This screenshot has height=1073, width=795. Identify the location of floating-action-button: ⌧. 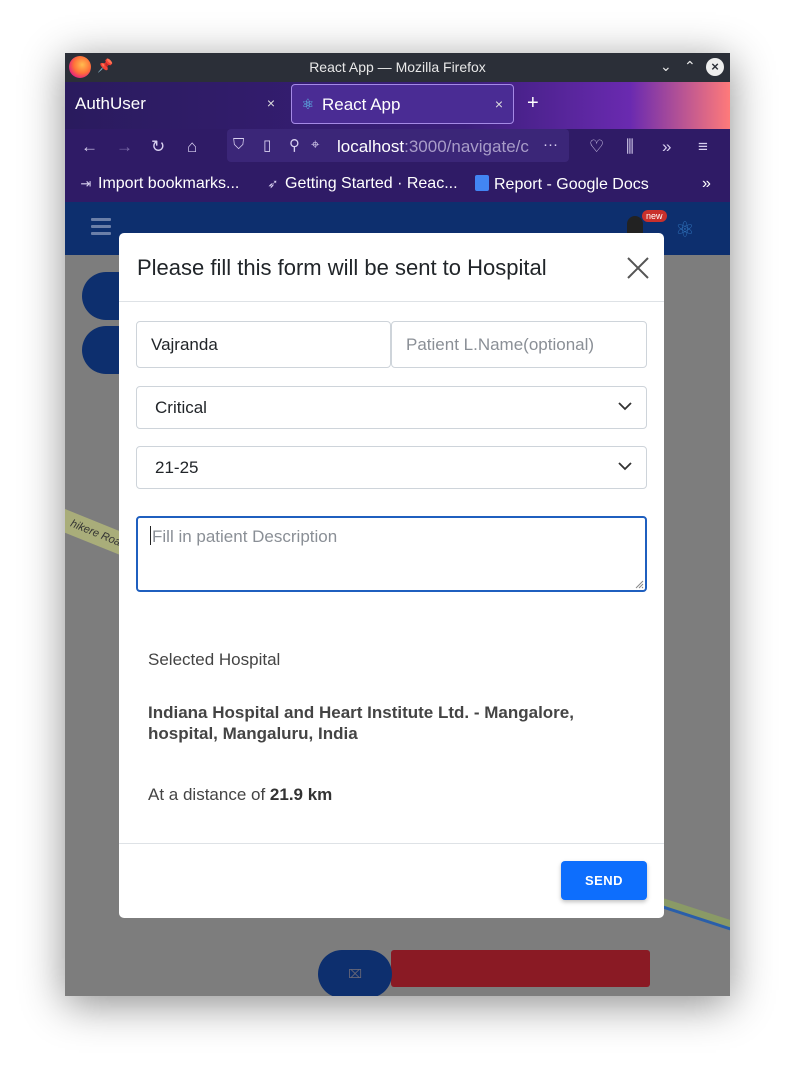
(355, 973).